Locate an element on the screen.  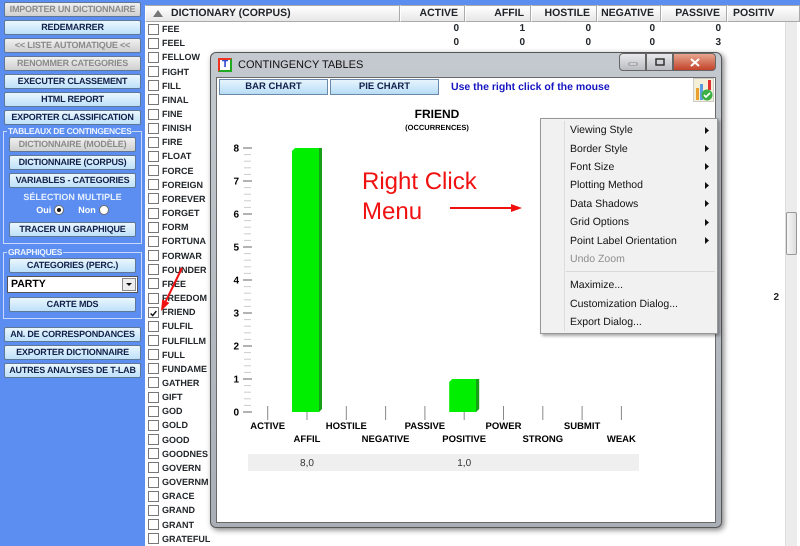
maximize-icon is located at coordinates (659, 62).